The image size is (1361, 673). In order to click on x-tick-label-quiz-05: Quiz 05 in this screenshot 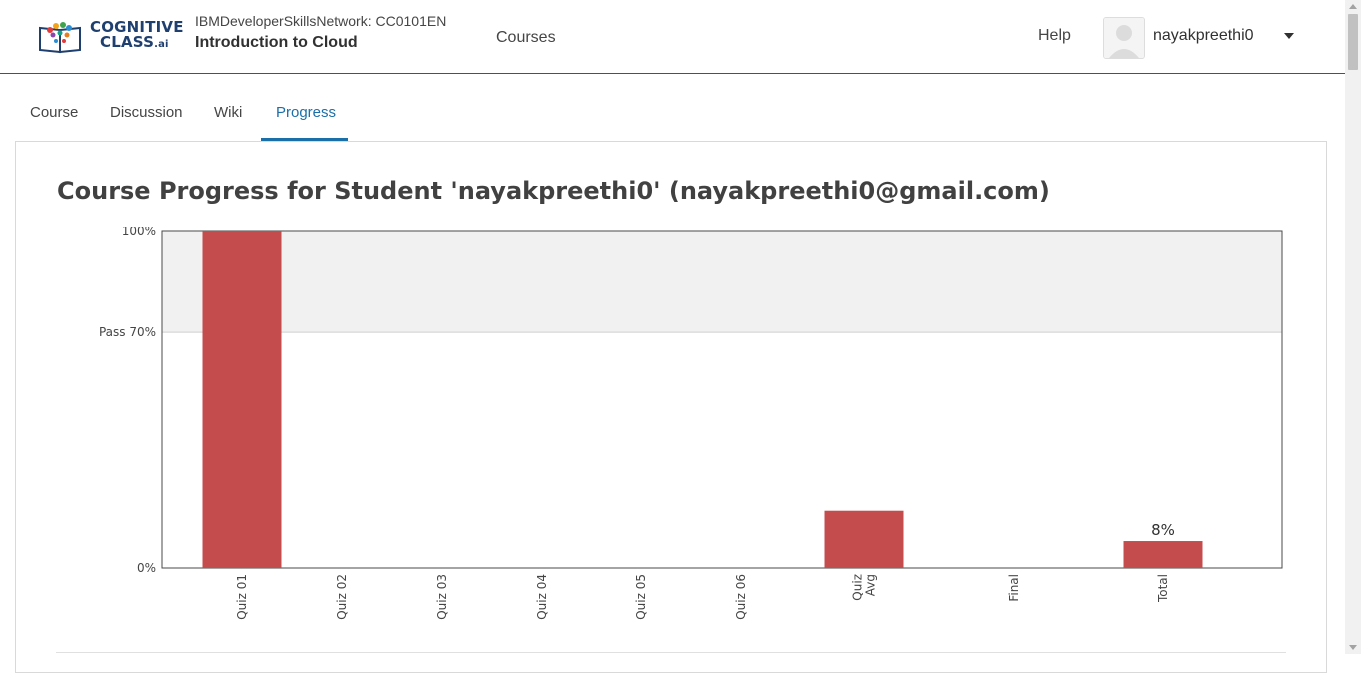, I will do `click(641, 597)`.